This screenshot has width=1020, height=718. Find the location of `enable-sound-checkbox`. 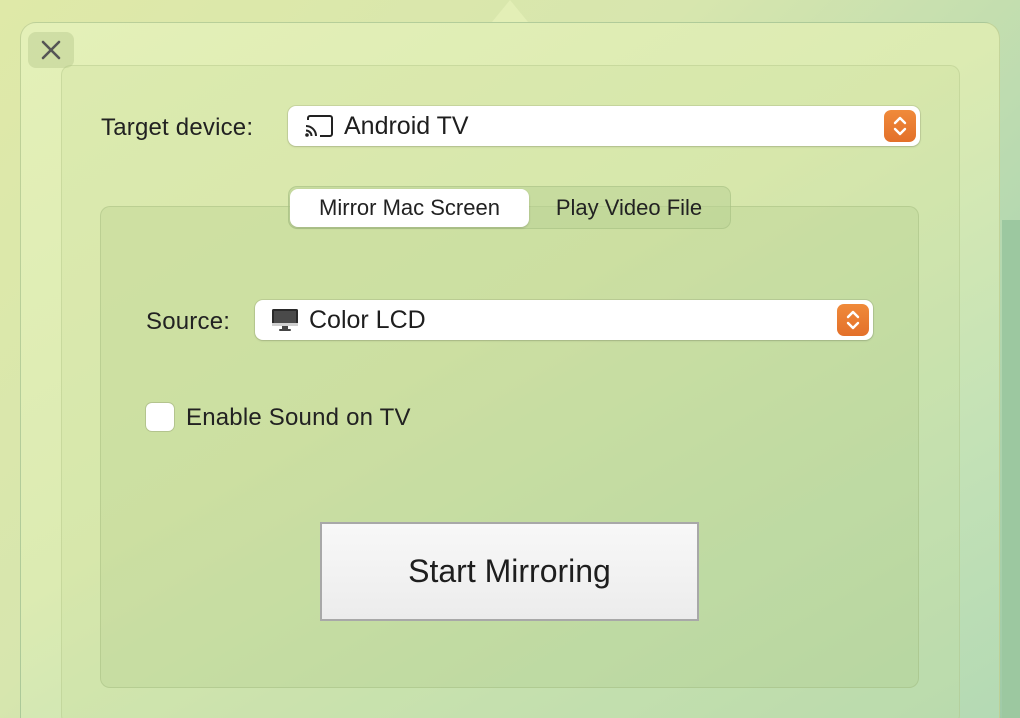

enable-sound-checkbox is located at coordinates (160, 417).